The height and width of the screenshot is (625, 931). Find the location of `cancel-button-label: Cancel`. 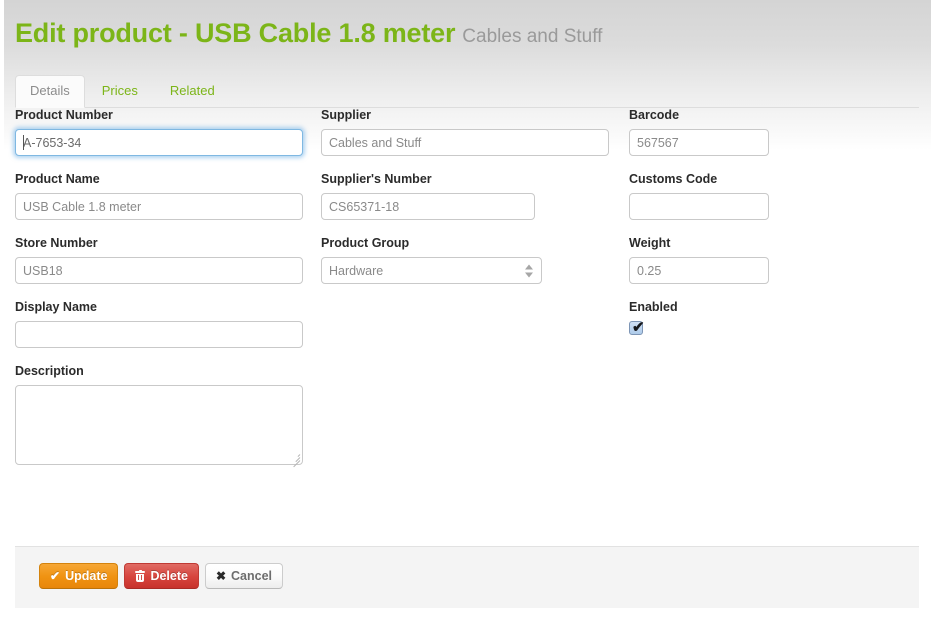

cancel-button-label: Cancel is located at coordinates (252, 575).